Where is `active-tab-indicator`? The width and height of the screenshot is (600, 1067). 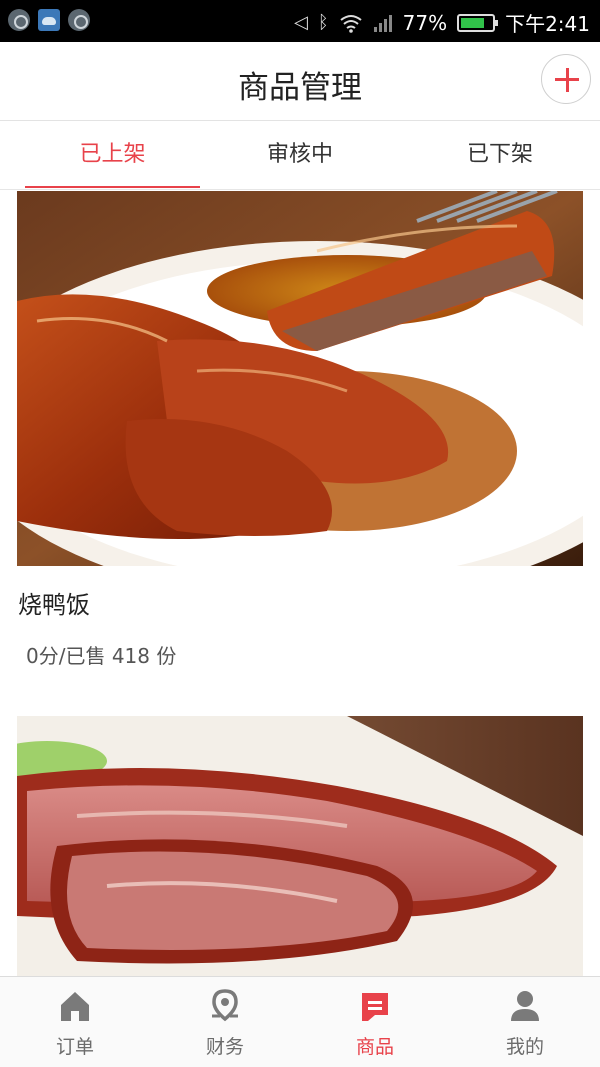 active-tab-indicator is located at coordinates (112, 187).